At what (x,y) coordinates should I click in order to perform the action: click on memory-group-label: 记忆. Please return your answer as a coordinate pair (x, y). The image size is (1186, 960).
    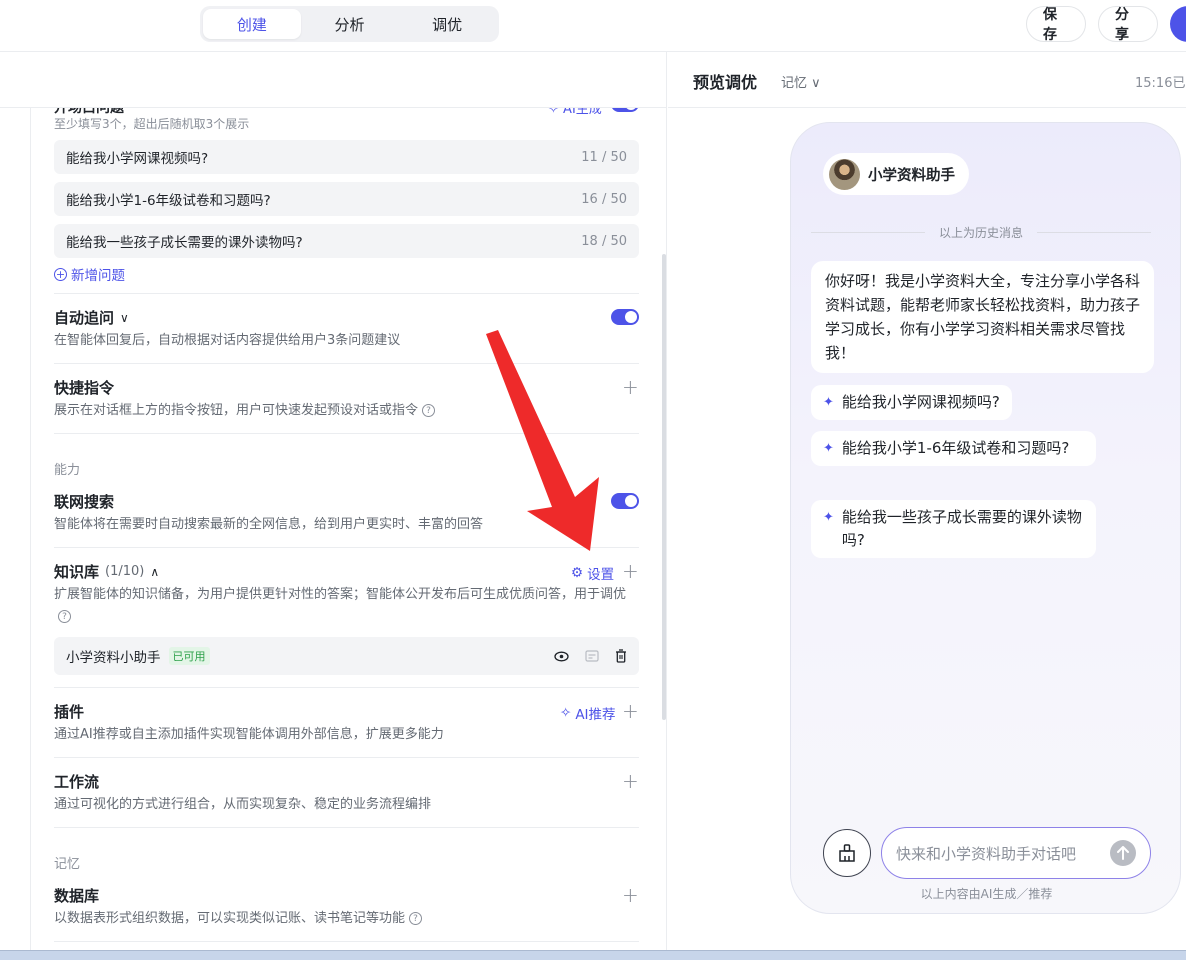
    Looking at the image, I should click on (67, 864).